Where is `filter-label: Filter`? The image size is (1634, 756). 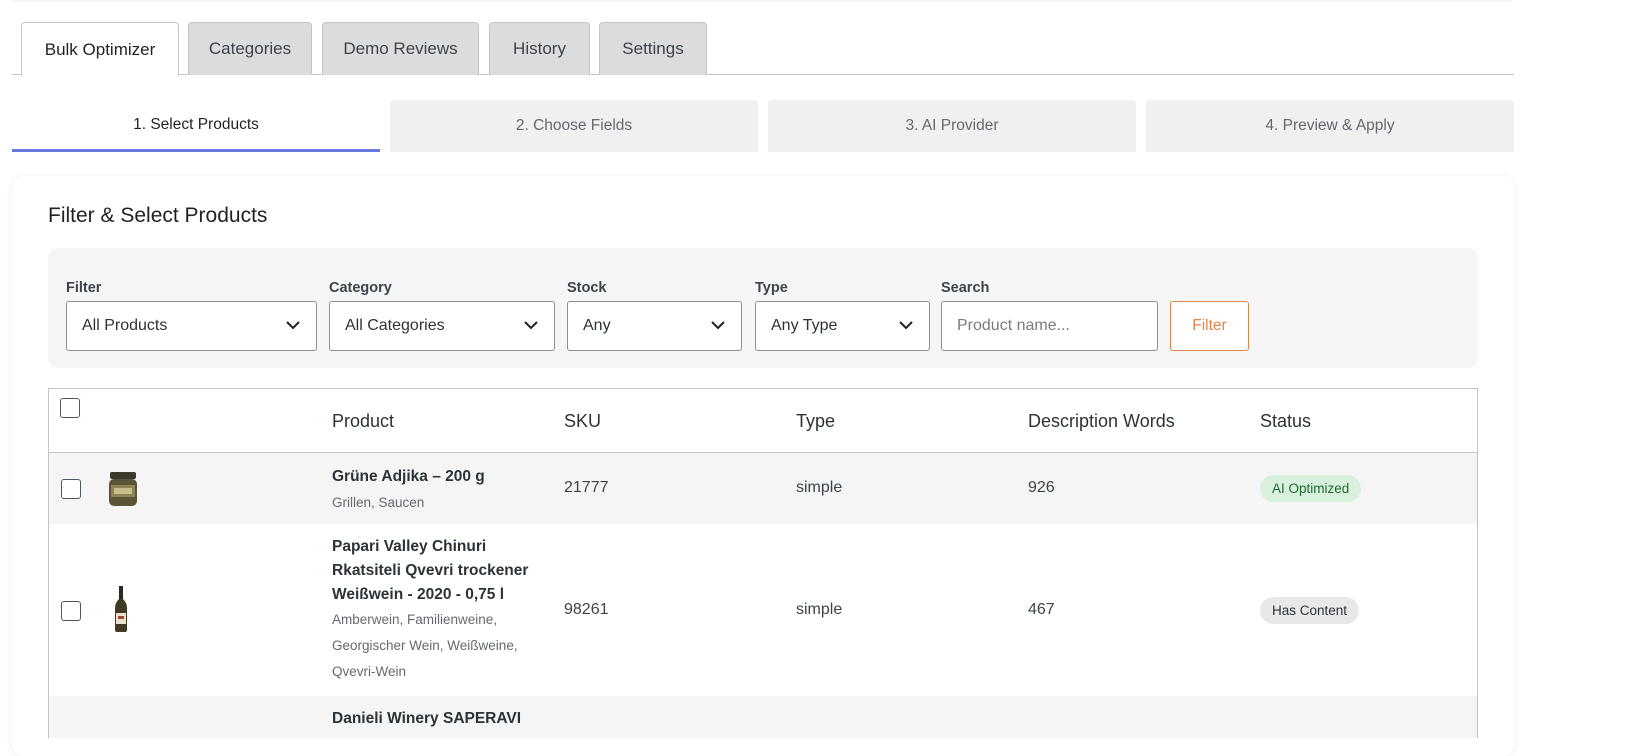 filter-label: Filter is located at coordinates (84, 288).